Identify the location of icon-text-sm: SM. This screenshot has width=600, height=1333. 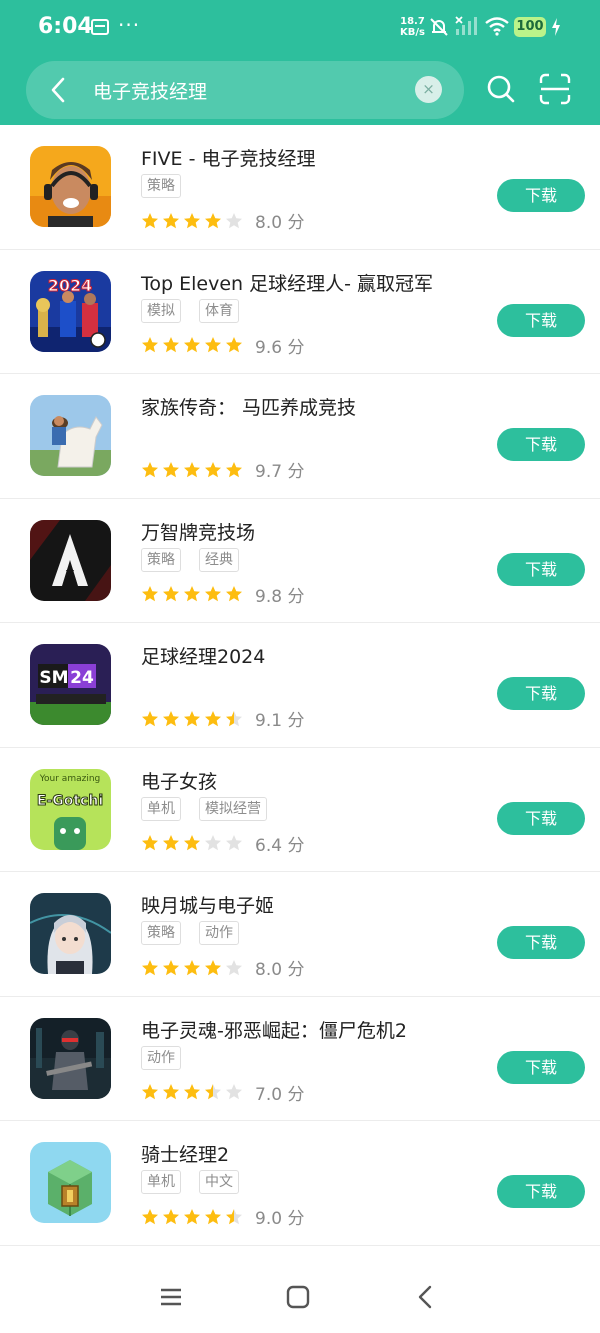
(53, 678).